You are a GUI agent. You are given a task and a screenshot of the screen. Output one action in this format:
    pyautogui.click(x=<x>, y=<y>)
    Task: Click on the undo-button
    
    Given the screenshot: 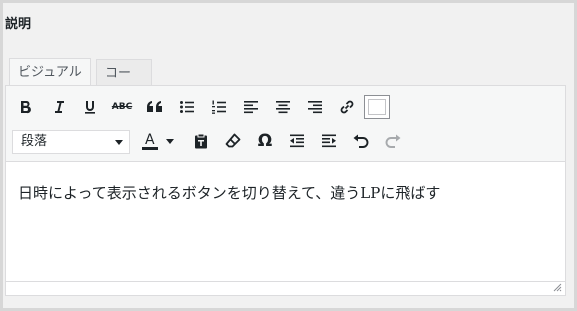 What is the action you would take?
    pyautogui.click(x=361, y=141)
    